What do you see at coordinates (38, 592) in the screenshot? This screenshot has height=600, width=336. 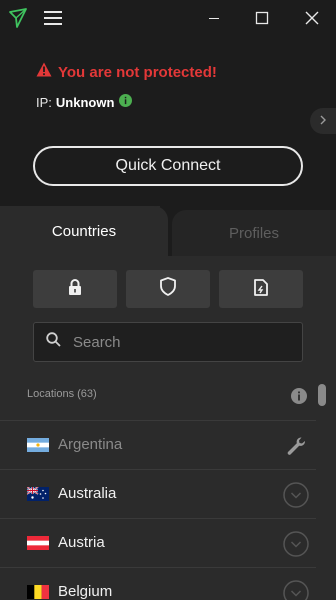 I see `belgium-flag-icon` at bounding box center [38, 592].